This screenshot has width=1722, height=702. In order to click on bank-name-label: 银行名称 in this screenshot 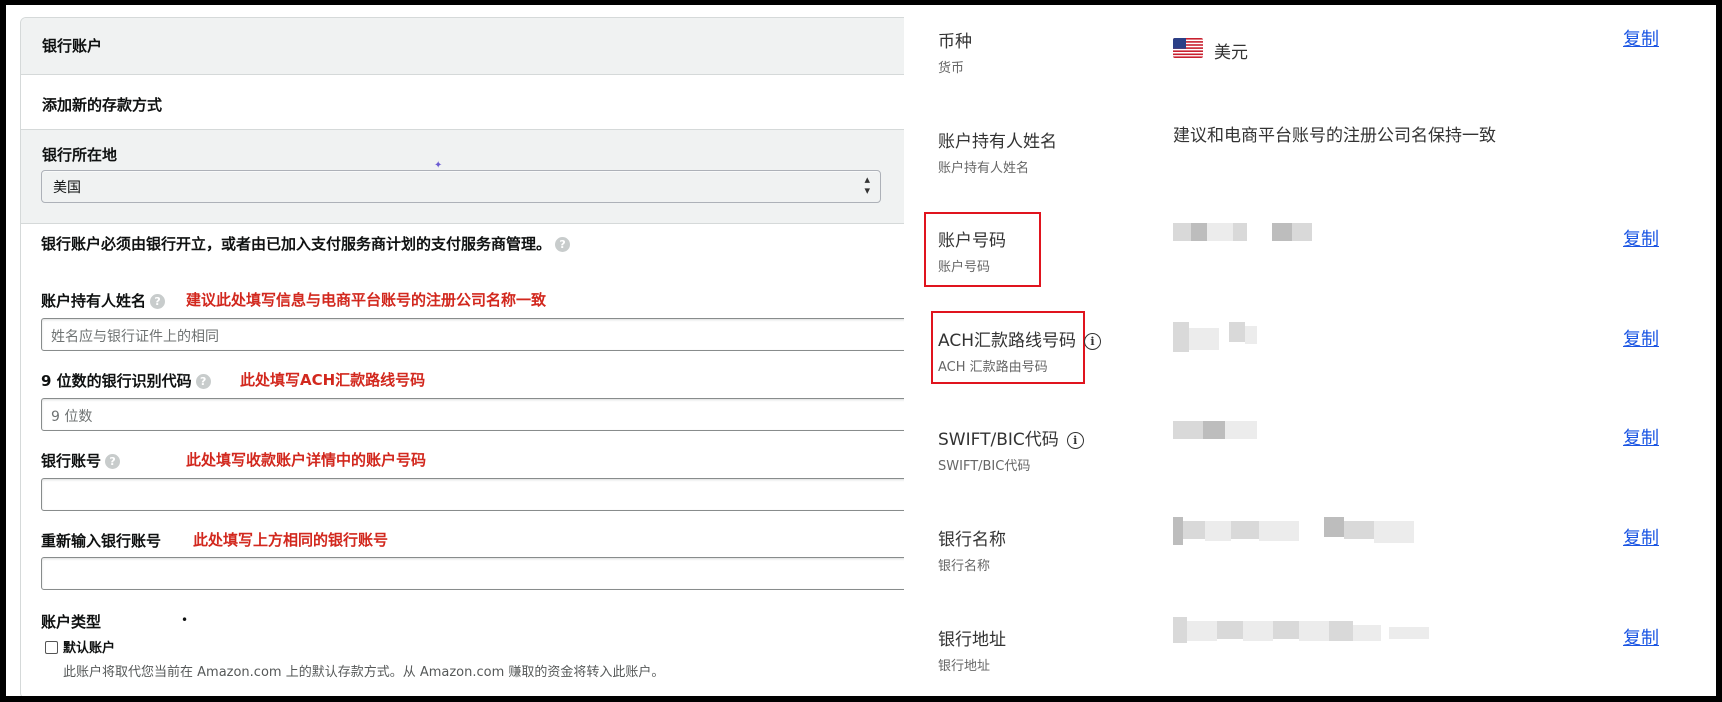, I will do `click(972, 540)`.